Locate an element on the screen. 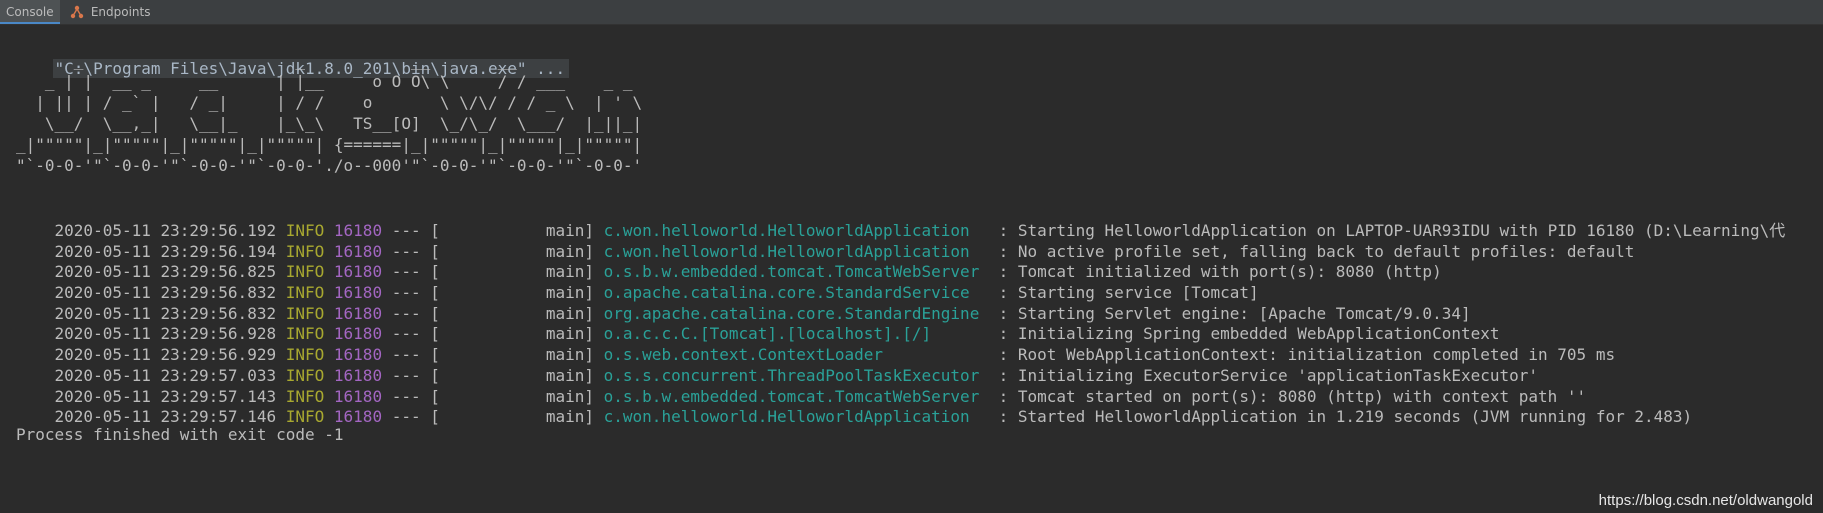 Image resolution: width=1823 pixels, height=513 pixels. tab-endpoints: Endpoints is located at coordinates (110, 12).